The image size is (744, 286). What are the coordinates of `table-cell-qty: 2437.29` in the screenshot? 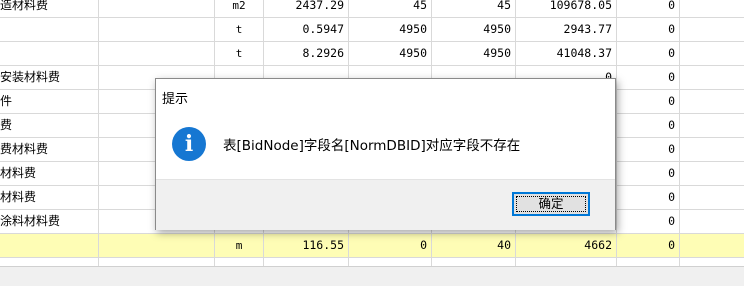 It's located at (319, 6).